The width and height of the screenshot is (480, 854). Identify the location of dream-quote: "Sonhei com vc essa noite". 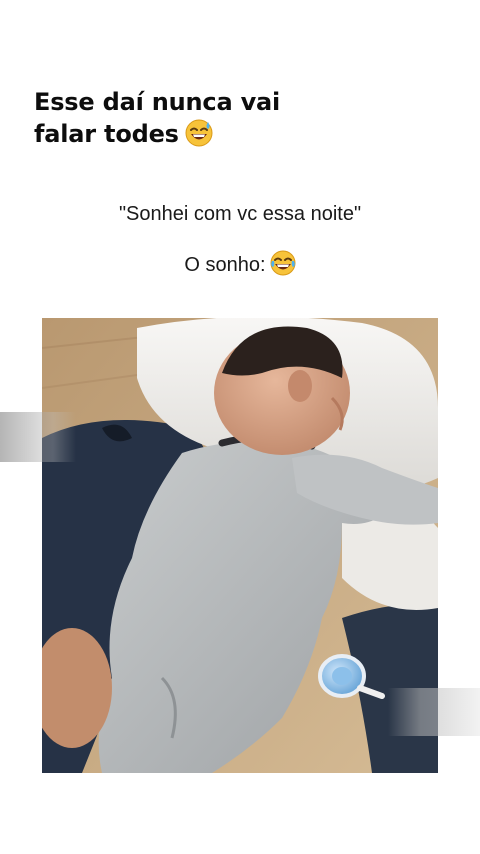
(240, 214).